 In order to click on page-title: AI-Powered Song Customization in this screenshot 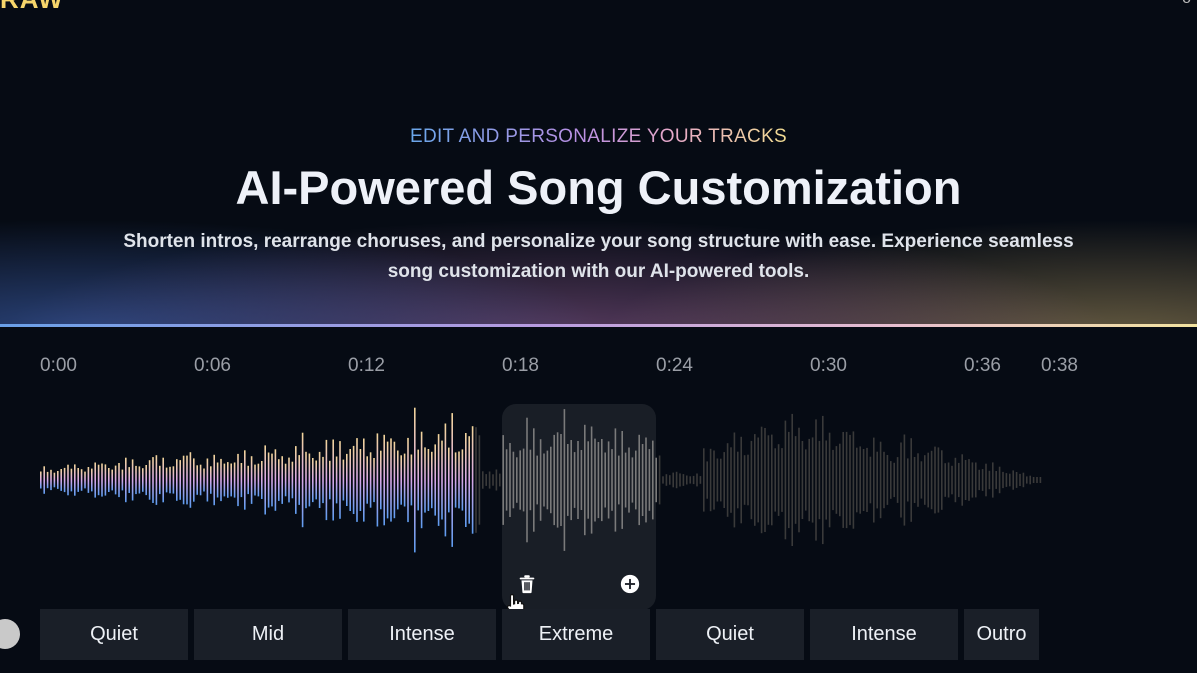, I will do `click(598, 187)`.